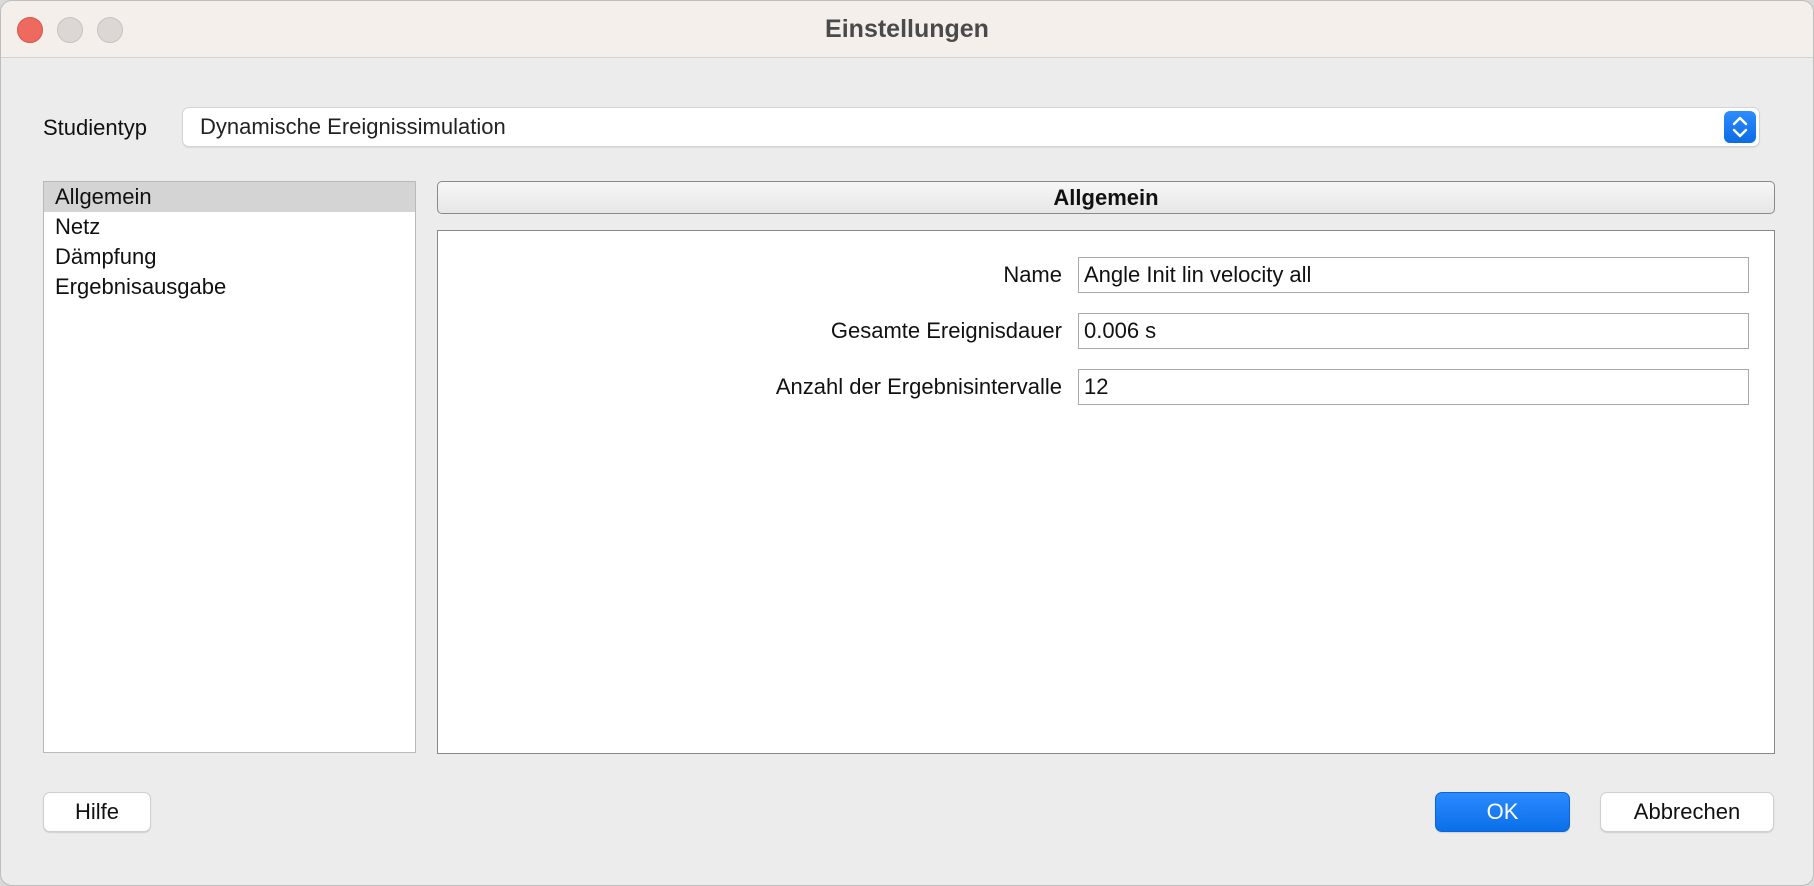 This screenshot has height=886, width=1814. I want to click on chevron-up-down-icon, so click(1740, 127).